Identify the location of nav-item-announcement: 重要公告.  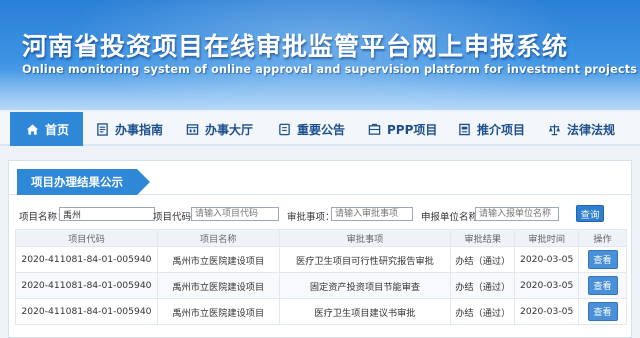
(311, 129).